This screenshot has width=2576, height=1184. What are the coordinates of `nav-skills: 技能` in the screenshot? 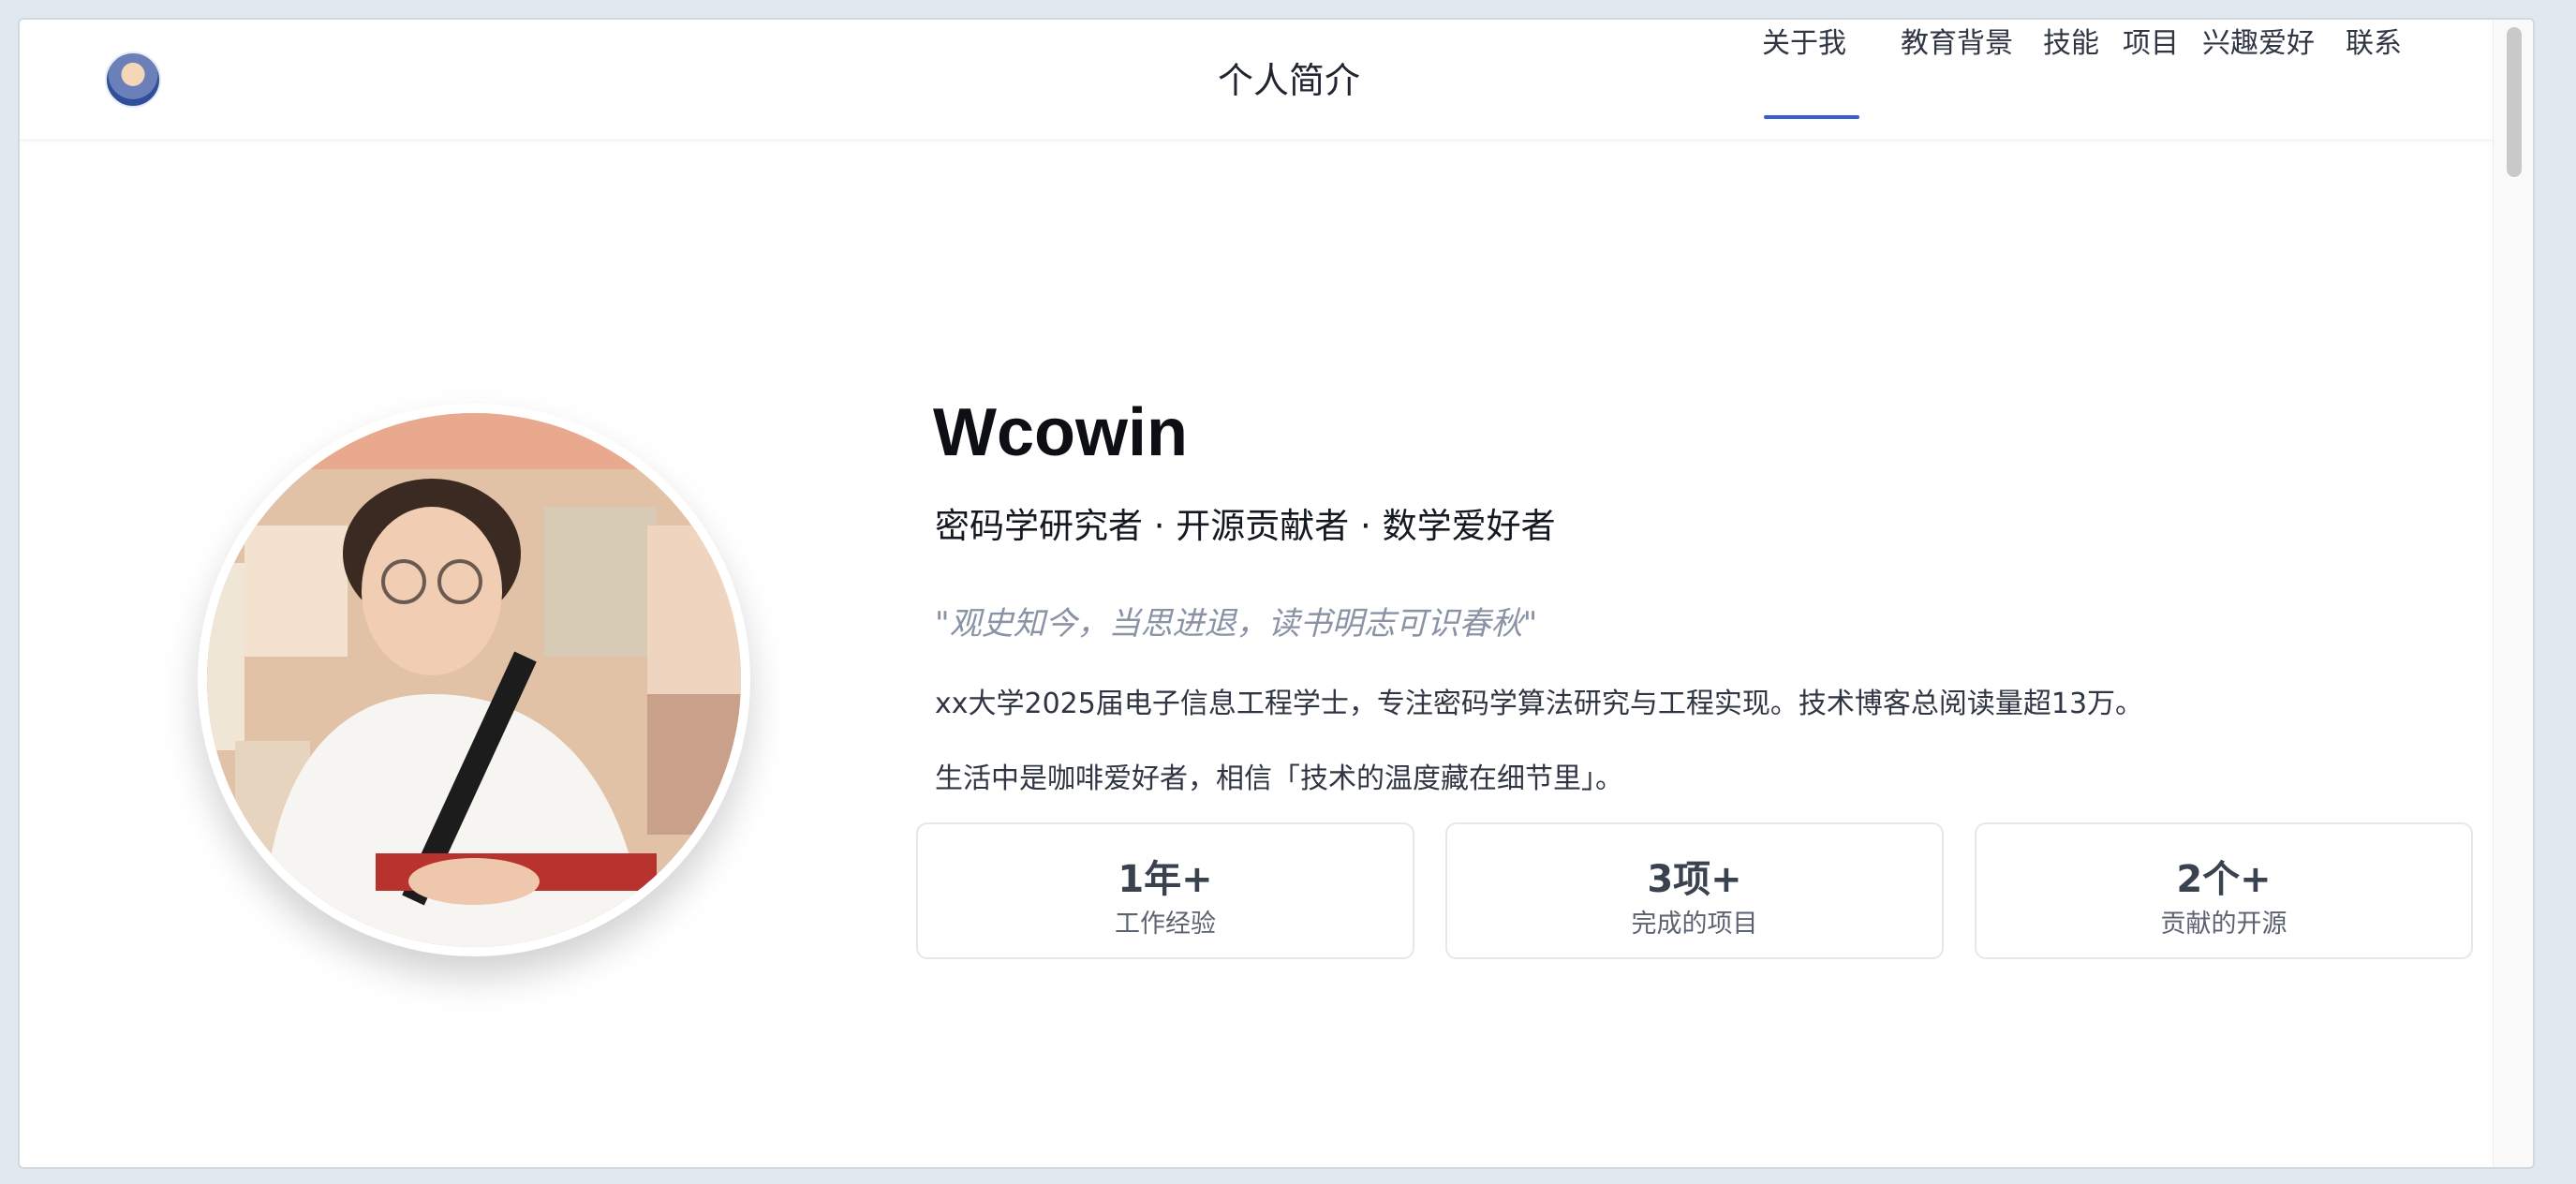 It's located at (2071, 40).